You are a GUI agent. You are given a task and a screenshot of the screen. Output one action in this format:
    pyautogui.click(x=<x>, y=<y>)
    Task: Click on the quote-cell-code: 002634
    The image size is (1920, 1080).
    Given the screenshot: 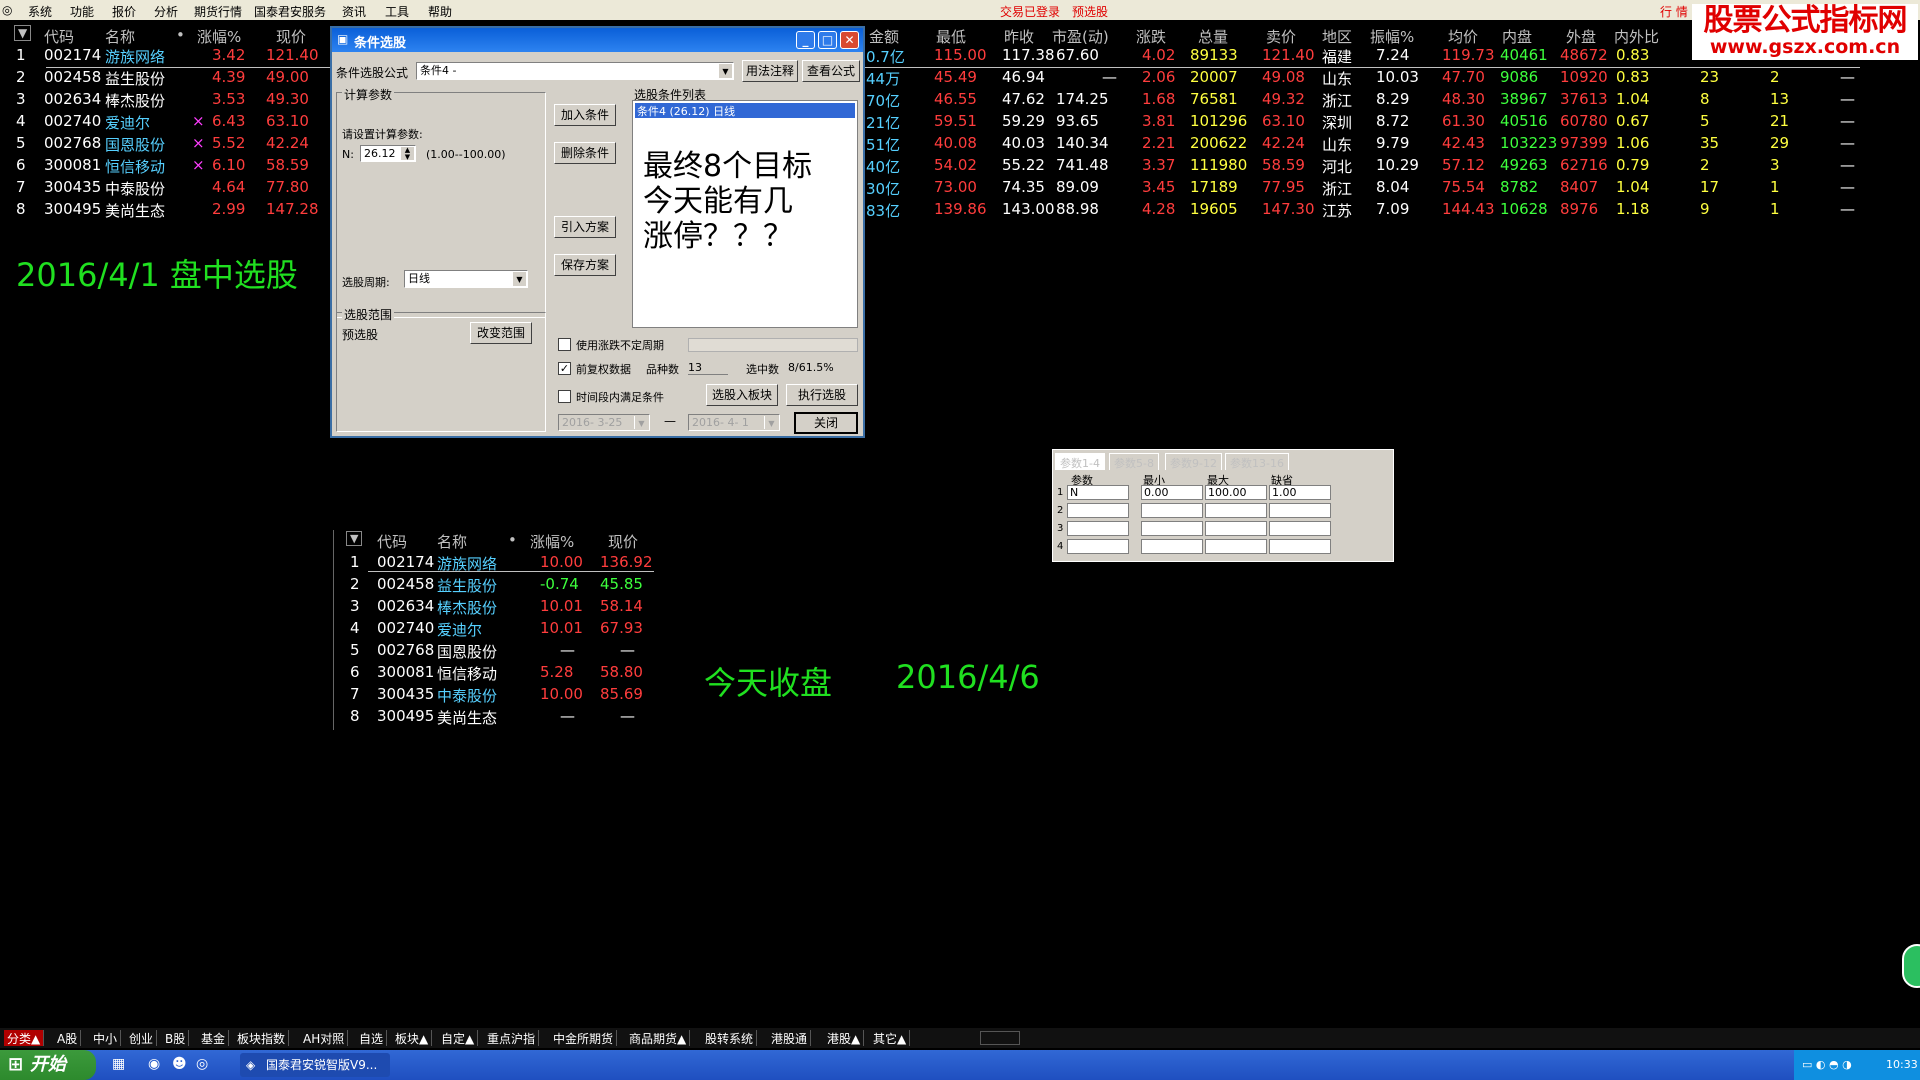 What is the action you would take?
    pyautogui.click(x=72, y=99)
    